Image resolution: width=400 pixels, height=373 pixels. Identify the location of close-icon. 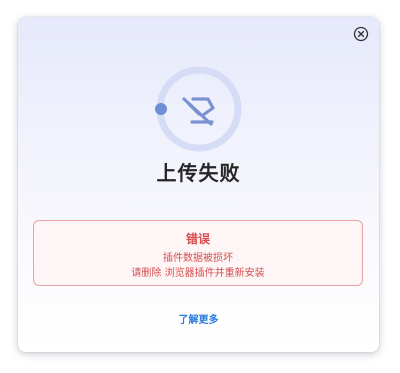
(361, 34).